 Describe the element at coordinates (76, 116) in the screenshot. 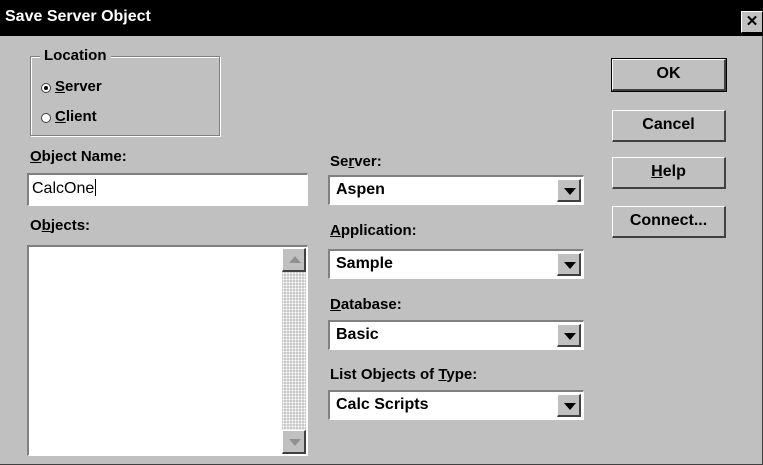

I see `radio-client-label: Client` at that location.